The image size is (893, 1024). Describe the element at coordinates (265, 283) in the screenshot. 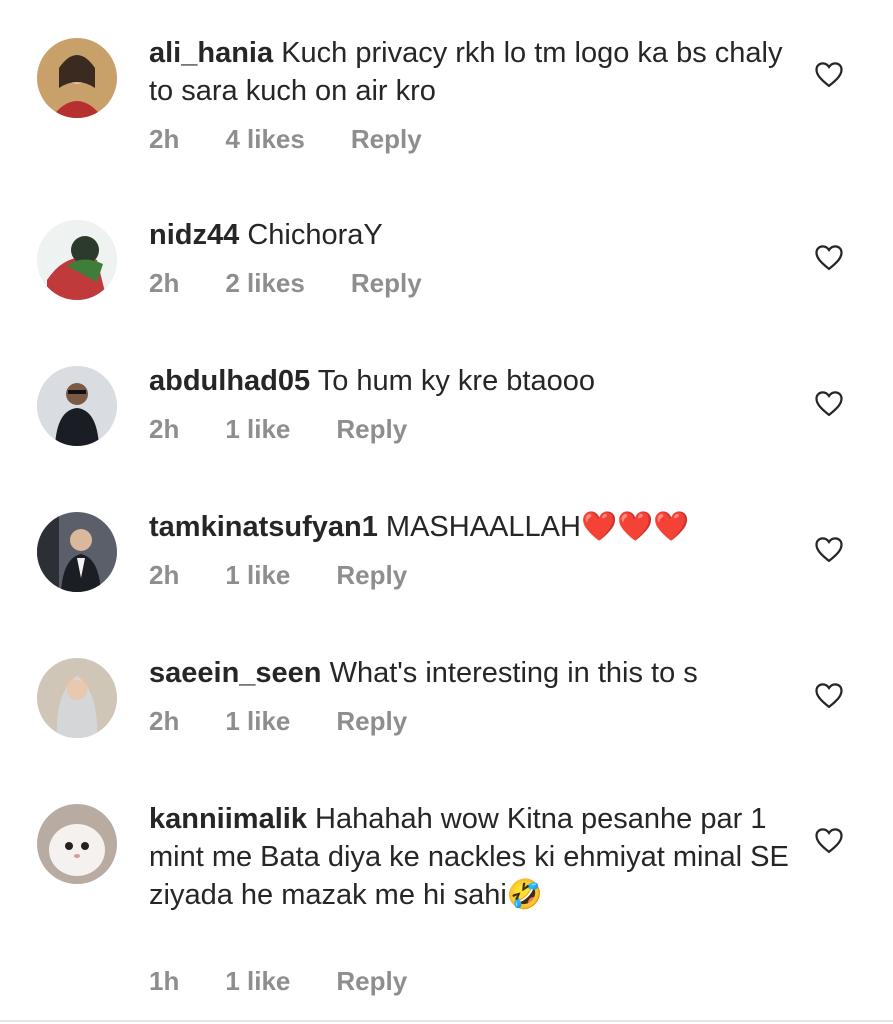

I see `comment-likes: 2 likes` at that location.